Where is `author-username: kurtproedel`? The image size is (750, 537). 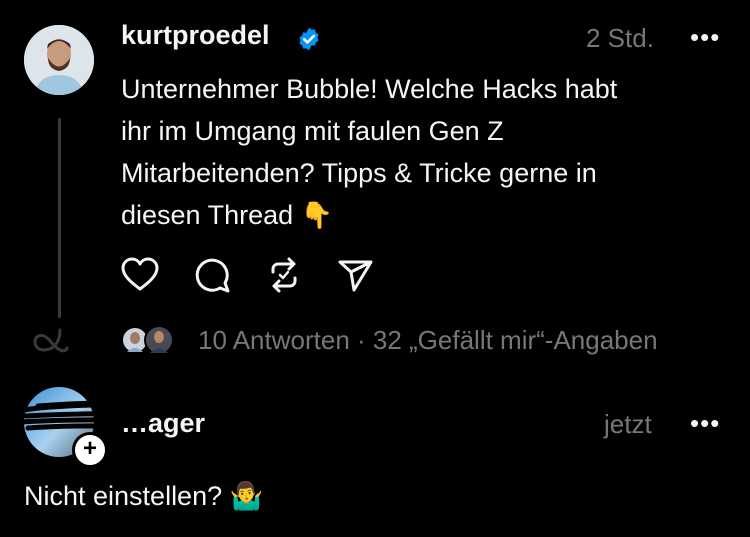
author-username: kurtproedel is located at coordinates (195, 35).